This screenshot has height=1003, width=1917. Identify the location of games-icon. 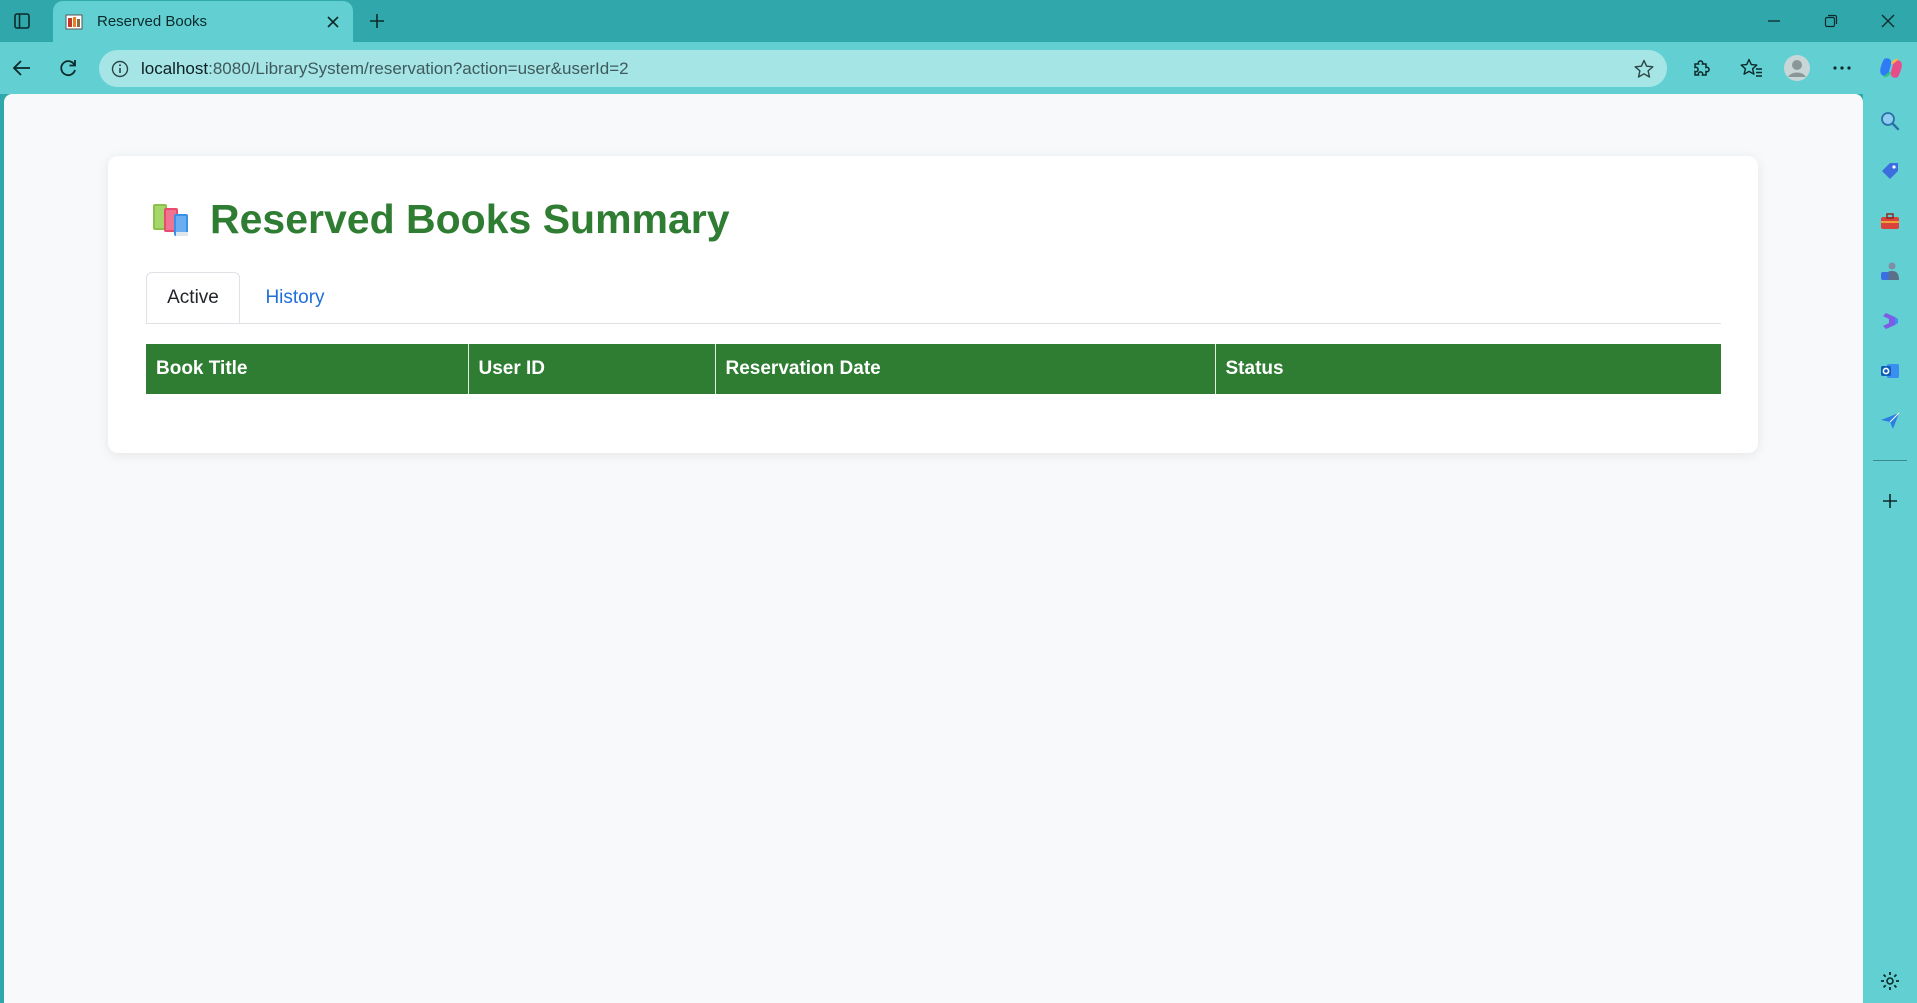
(1890, 271).